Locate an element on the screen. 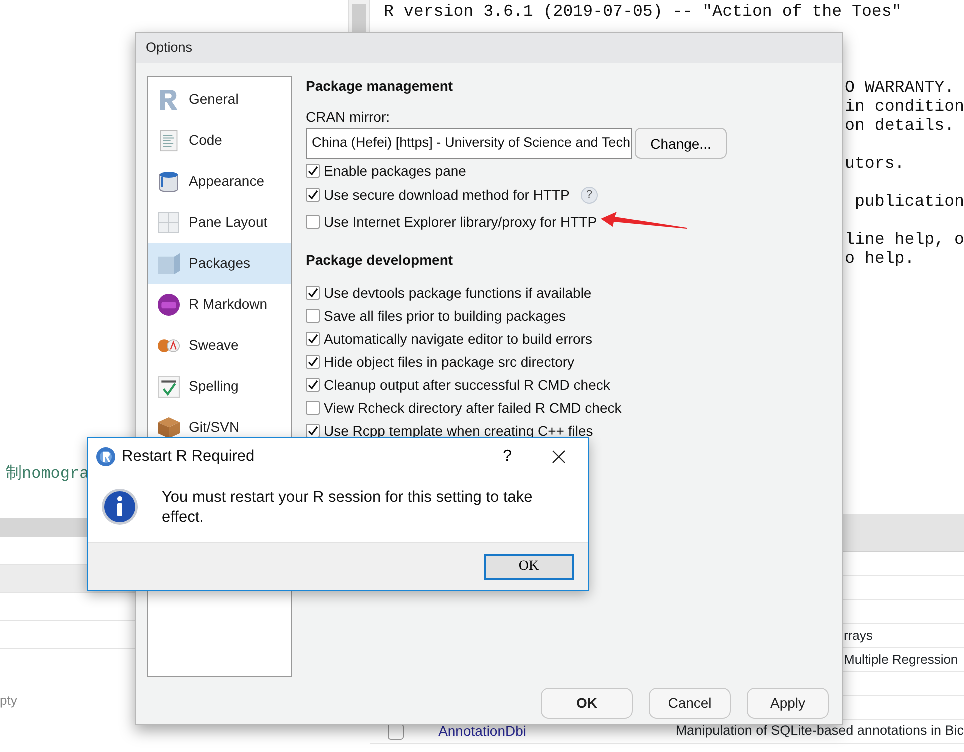  dialog-button: OK is located at coordinates (587, 703).